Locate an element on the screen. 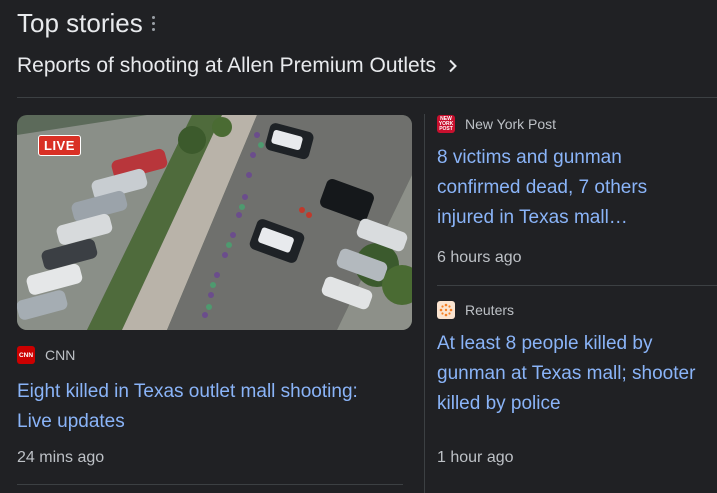 The width and height of the screenshot is (717, 493). new-york-post-logo-icon: NEW YORK POST is located at coordinates (446, 124).